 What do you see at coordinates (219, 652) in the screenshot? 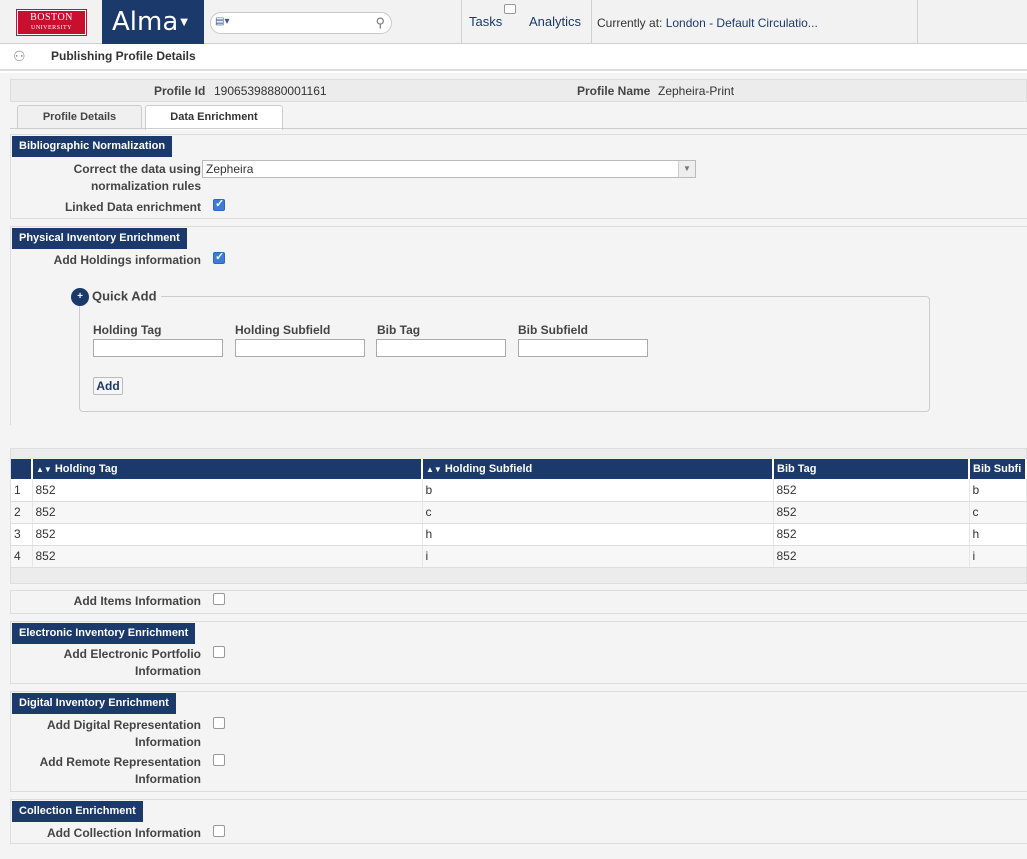
I see `add-portfolio-checkbox` at bounding box center [219, 652].